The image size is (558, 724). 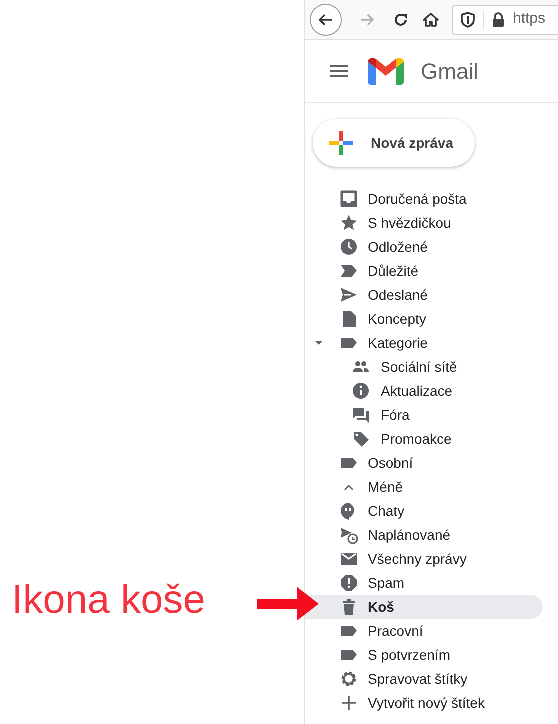 I want to click on chat-bubbles-icon, so click(x=361, y=415).